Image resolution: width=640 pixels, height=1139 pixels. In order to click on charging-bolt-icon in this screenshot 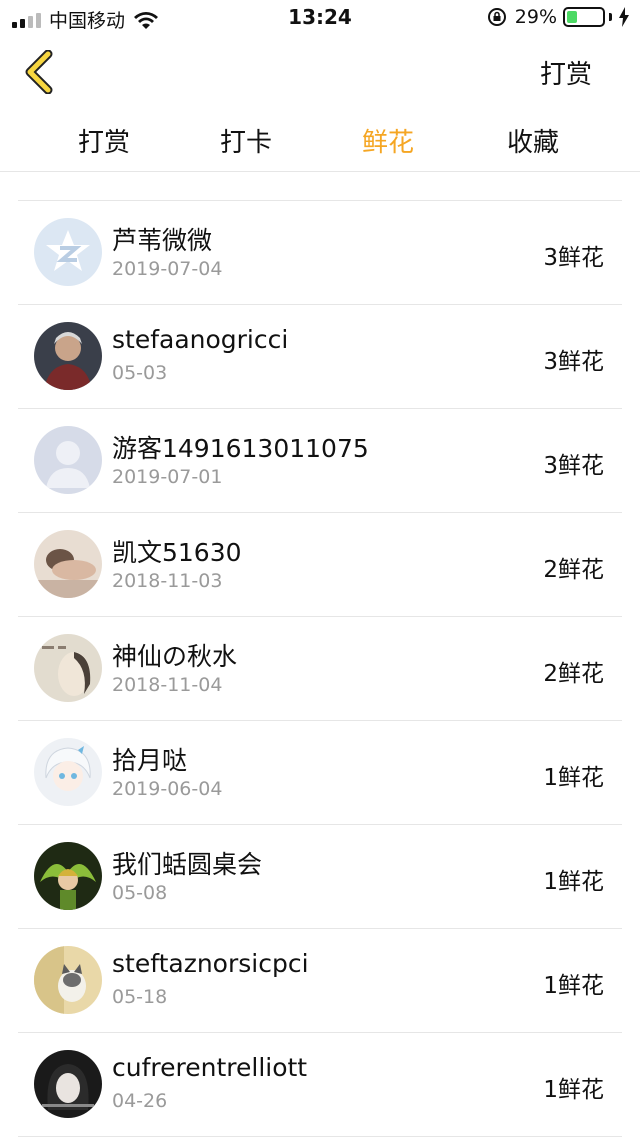, I will do `click(624, 17)`.